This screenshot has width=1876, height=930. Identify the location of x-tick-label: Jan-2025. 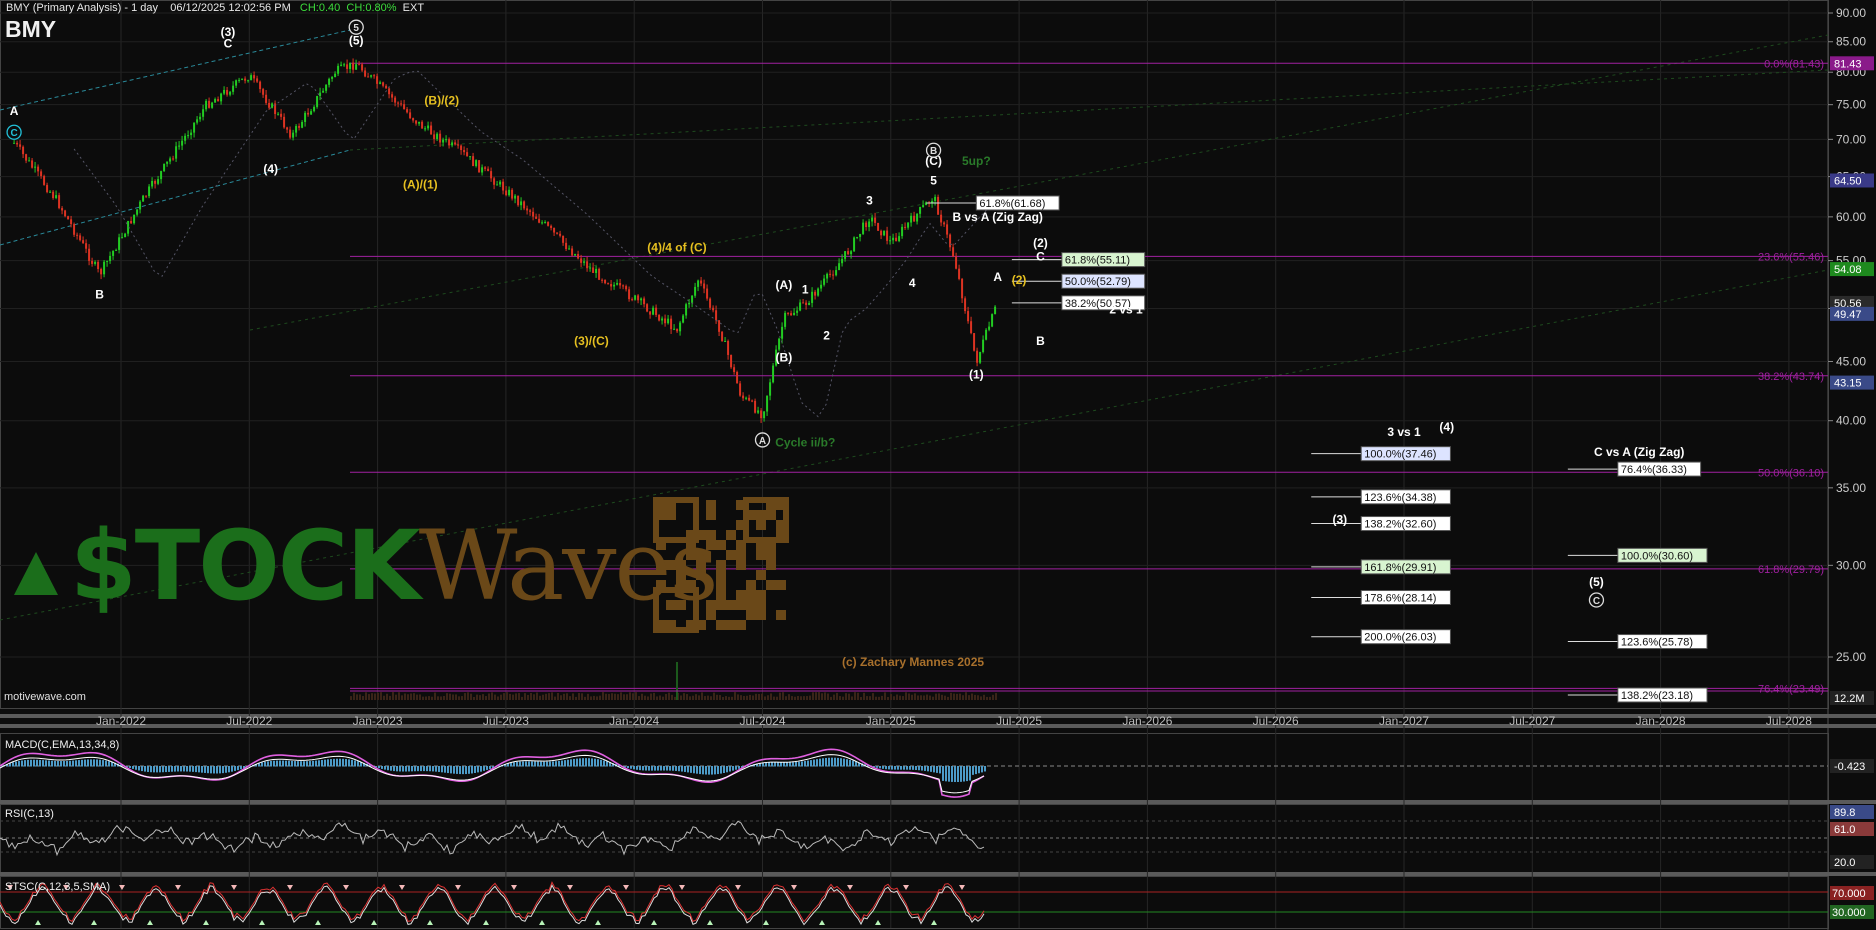
(891, 721).